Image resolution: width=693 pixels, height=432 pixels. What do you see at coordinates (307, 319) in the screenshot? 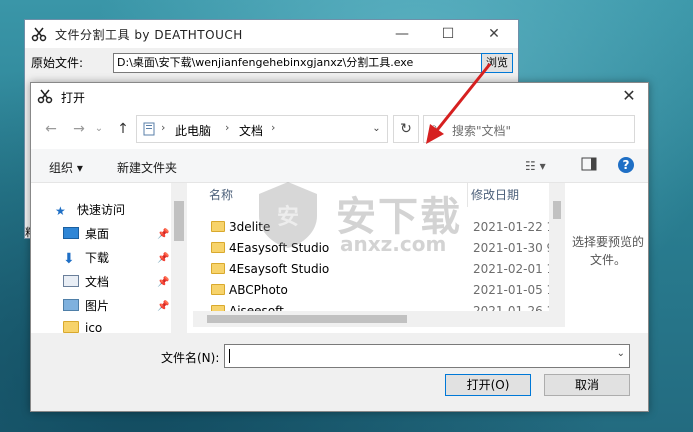
I see `file-hscroll-thumb` at bounding box center [307, 319].